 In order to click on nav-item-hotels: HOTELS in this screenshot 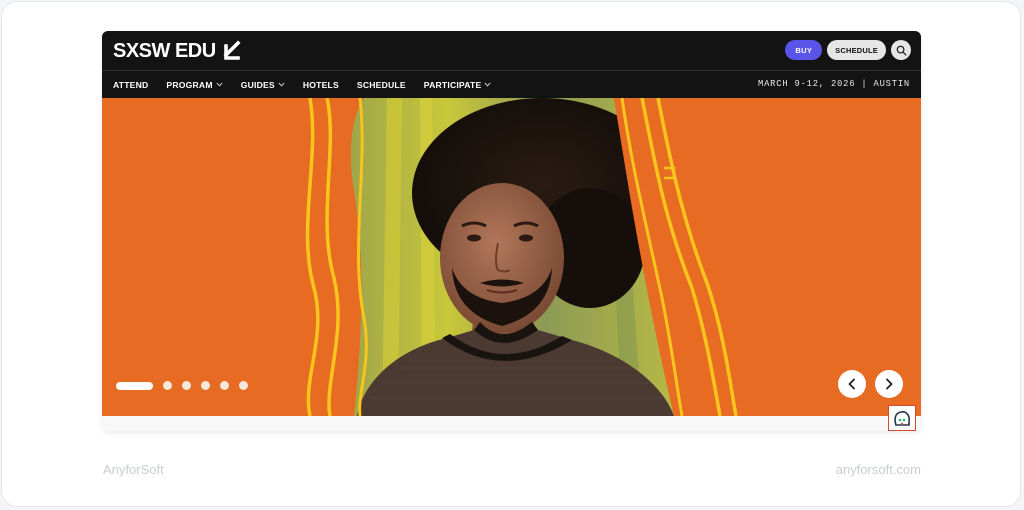, I will do `click(321, 85)`.